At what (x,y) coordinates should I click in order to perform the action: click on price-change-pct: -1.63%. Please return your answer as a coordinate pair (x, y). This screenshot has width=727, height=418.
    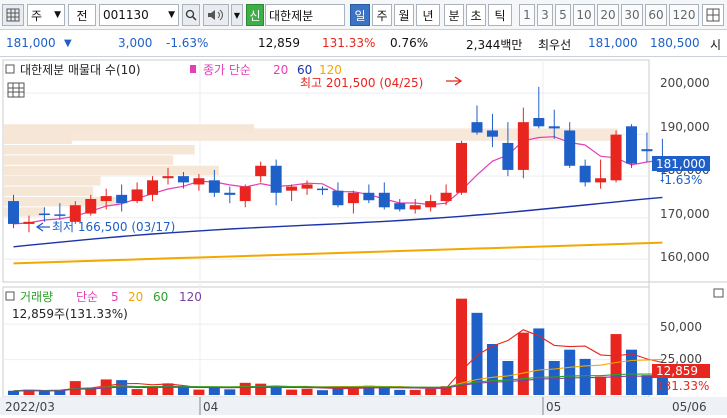
    Looking at the image, I should click on (187, 43).